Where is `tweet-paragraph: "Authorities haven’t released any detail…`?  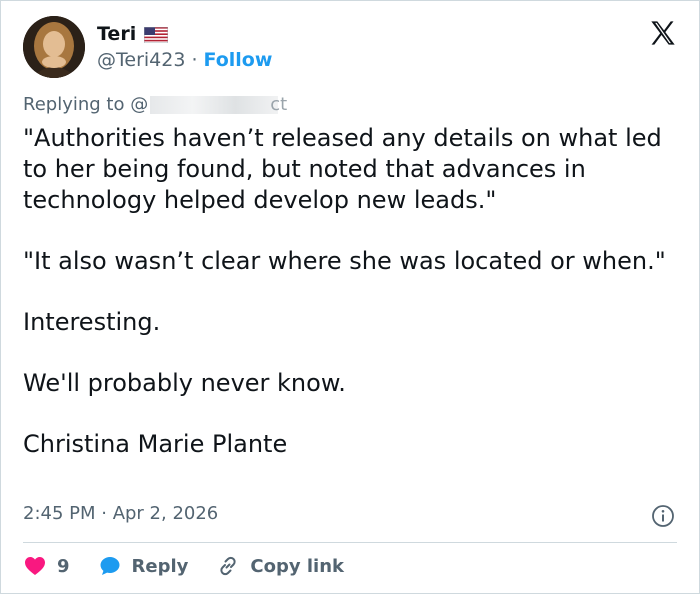
tweet-paragraph: "Authorities haven’t released any detail… is located at coordinates (342, 169).